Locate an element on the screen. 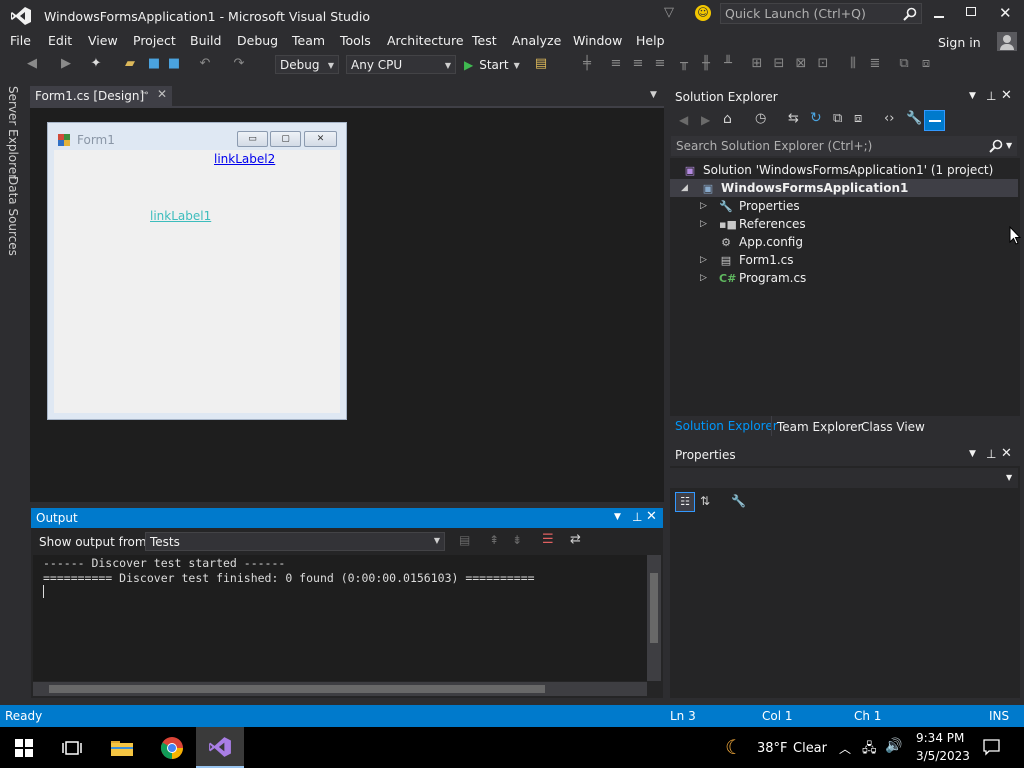  align-middle-icon: ╫ is located at coordinates (706, 64).